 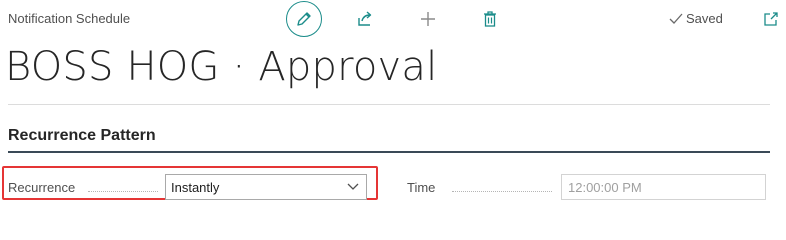 I want to click on open-new-window-icon, so click(x=771, y=19).